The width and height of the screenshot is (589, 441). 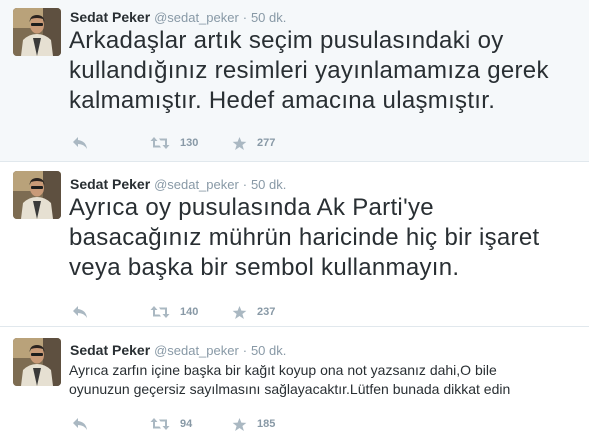 I want to click on favorite-button: 185, so click(x=253, y=424).